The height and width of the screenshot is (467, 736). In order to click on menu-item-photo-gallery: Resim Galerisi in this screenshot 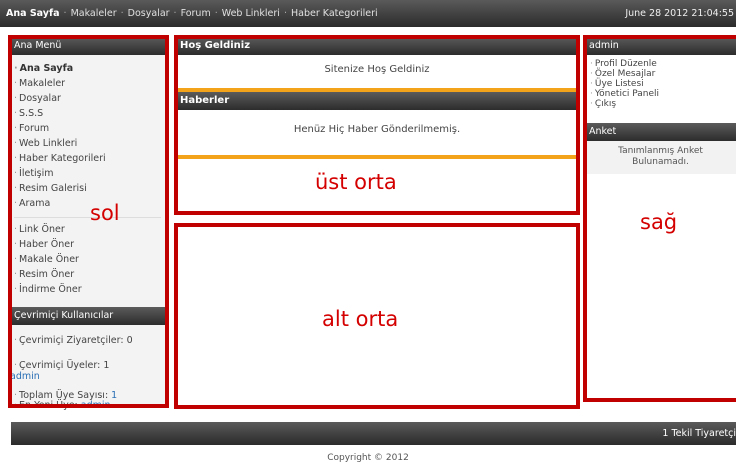, I will do `click(89, 188)`.